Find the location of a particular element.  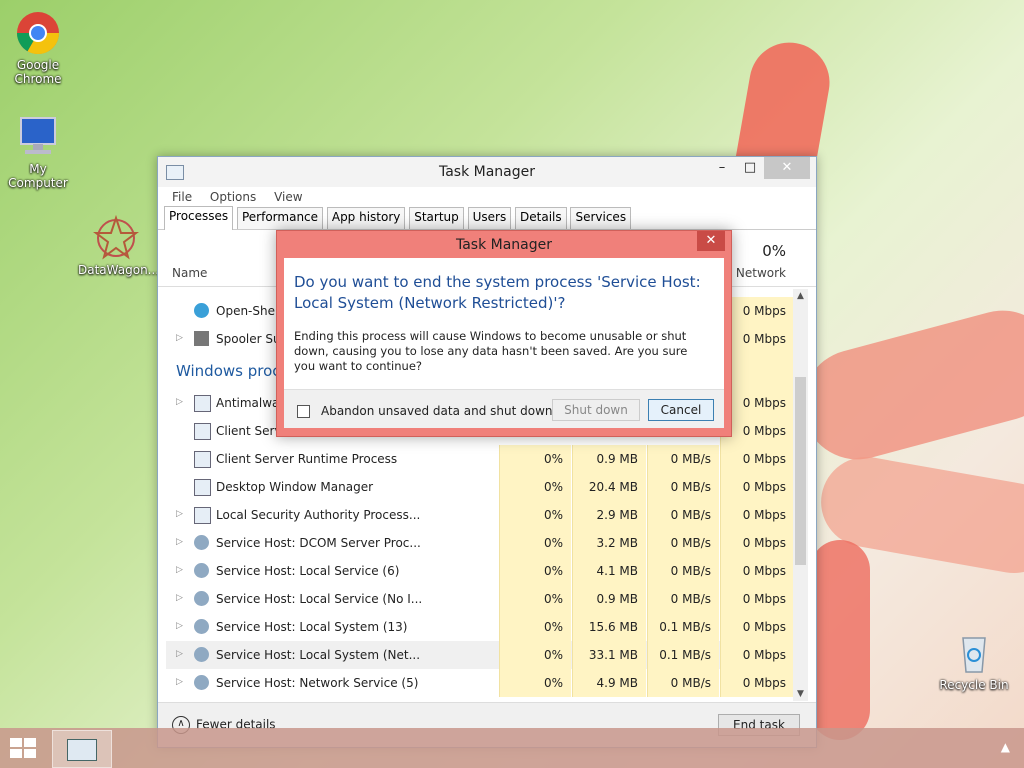

dialog-close-button: ✕ is located at coordinates (711, 241).